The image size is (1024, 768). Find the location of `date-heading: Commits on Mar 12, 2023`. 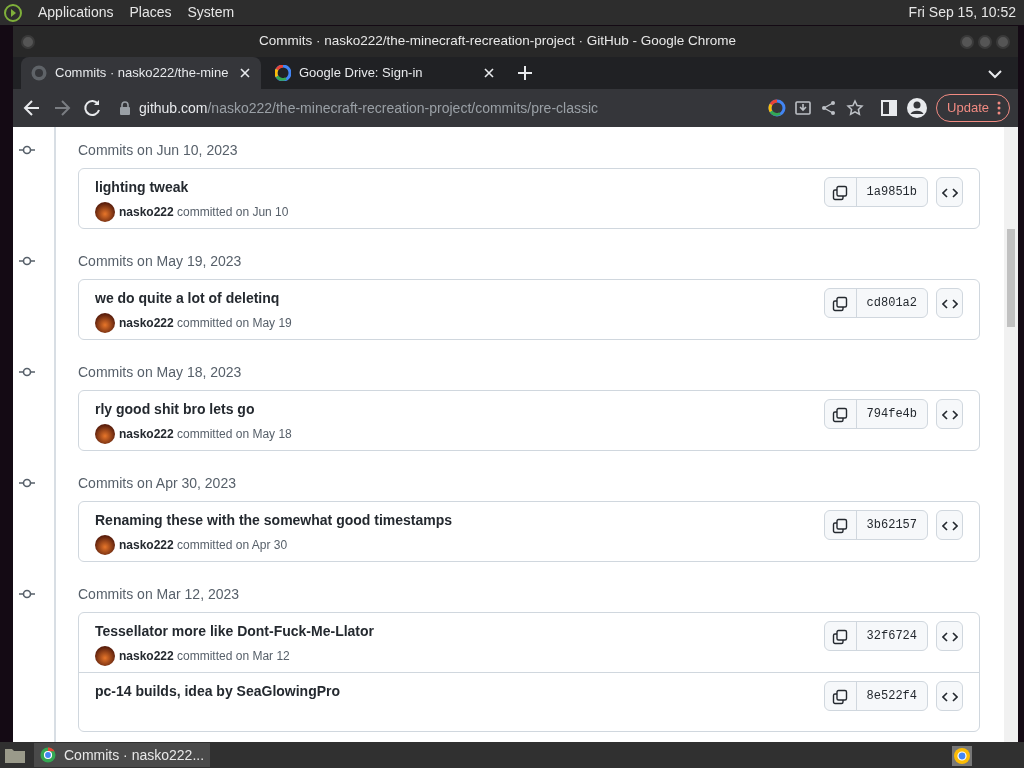

date-heading: Commits on Mar 12, 2023 is located at coordinates (159, 594).